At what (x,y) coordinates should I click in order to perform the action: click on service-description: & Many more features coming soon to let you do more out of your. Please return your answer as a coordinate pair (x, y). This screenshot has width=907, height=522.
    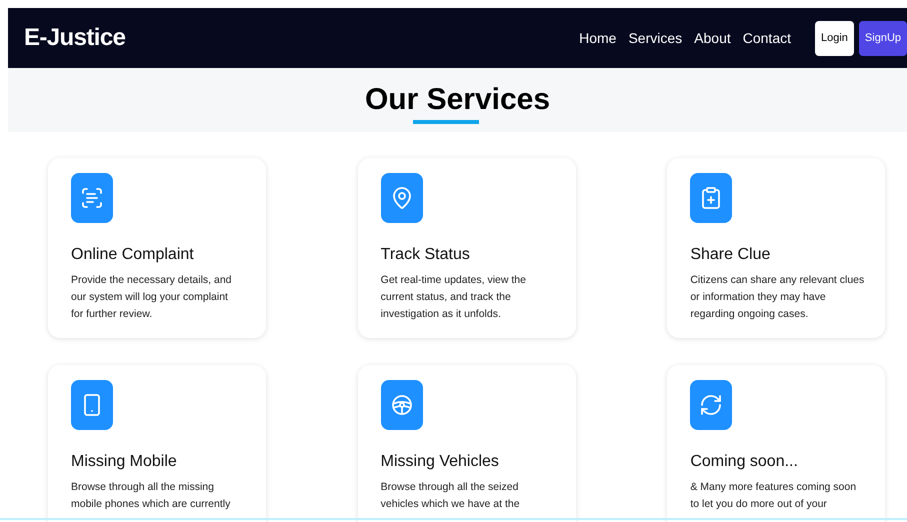
    Looking at the image, I should click on (774, 496).